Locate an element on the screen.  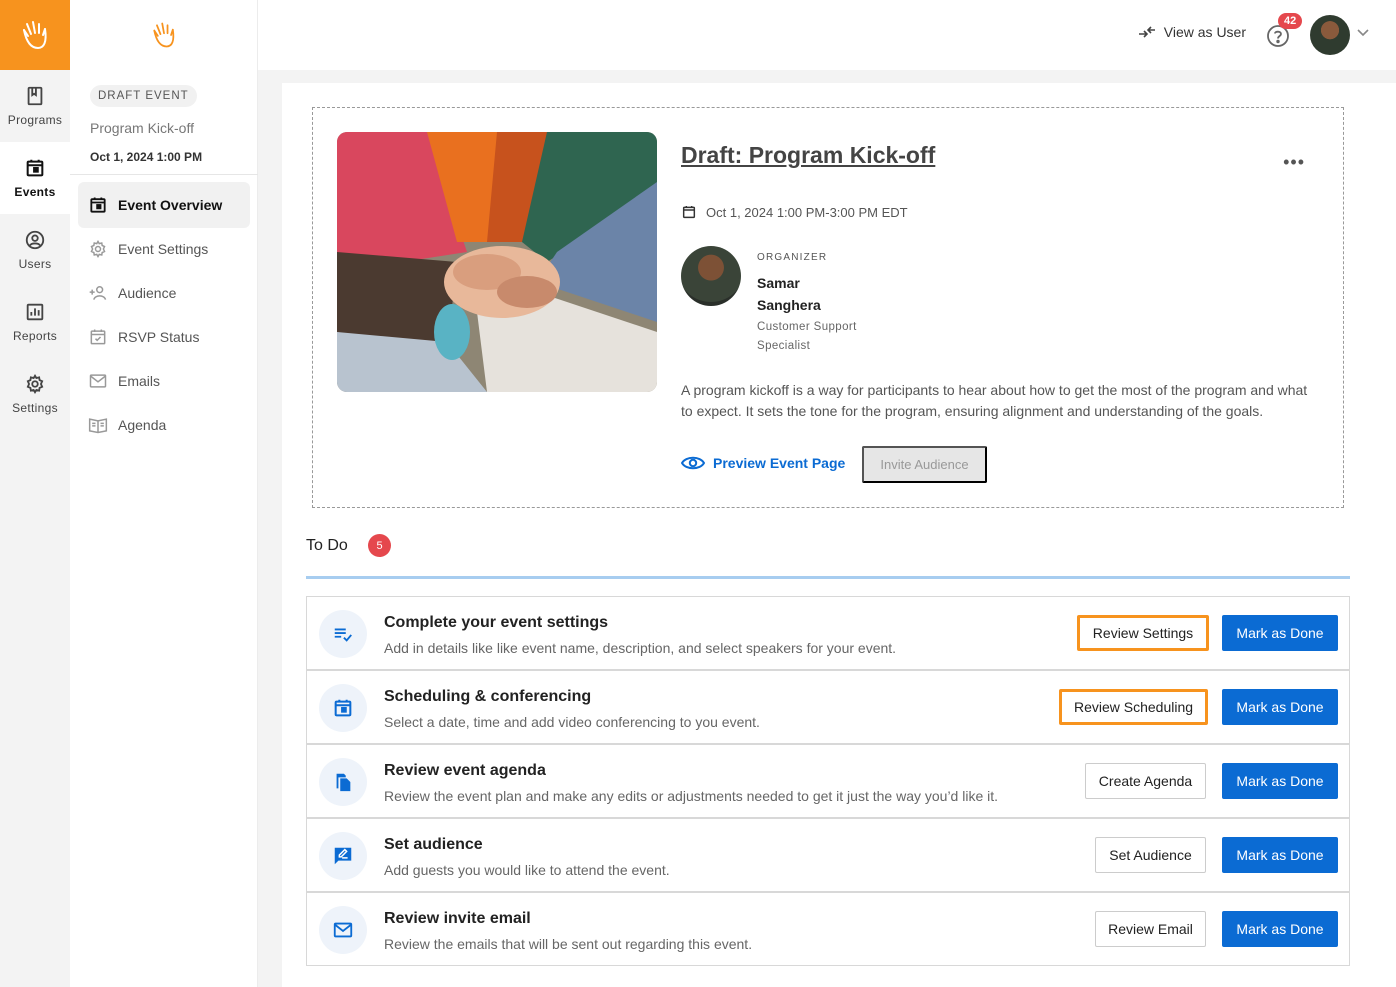
rail-item-label: Events is located at coordinates (35, 192).